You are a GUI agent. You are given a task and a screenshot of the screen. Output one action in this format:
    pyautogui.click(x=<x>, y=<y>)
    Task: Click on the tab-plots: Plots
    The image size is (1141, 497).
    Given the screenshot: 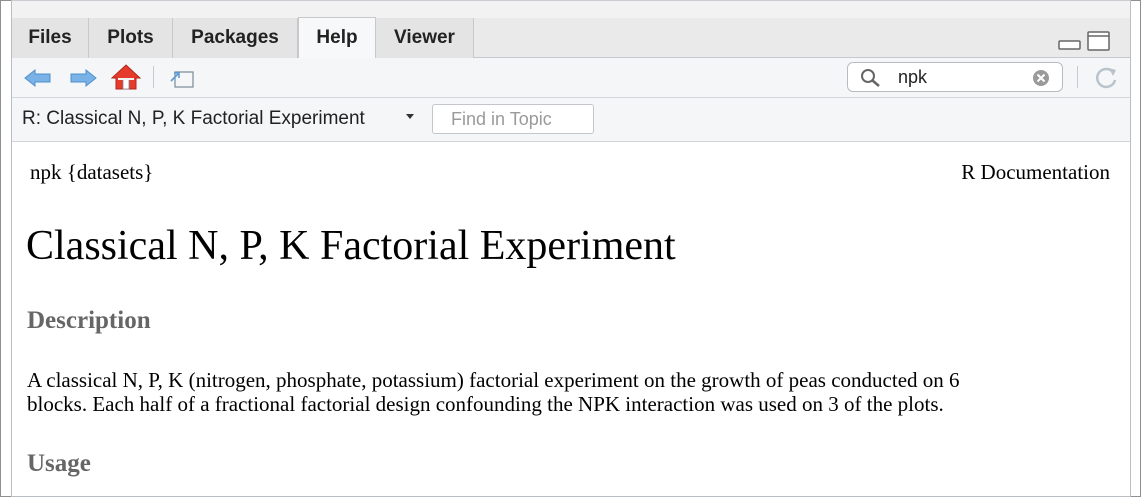 What is the action you would take?
    pyautogui.click(x=131, y=38)
    